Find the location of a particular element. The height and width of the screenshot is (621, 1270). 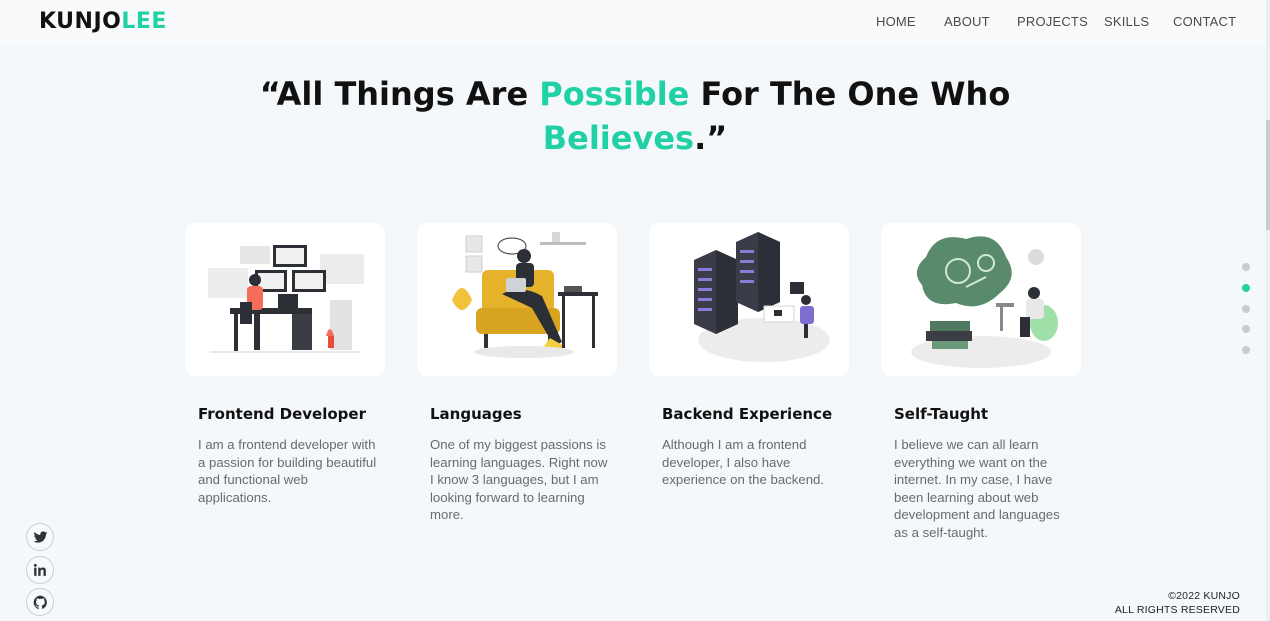

github-link is located at coordinates (40, 602).